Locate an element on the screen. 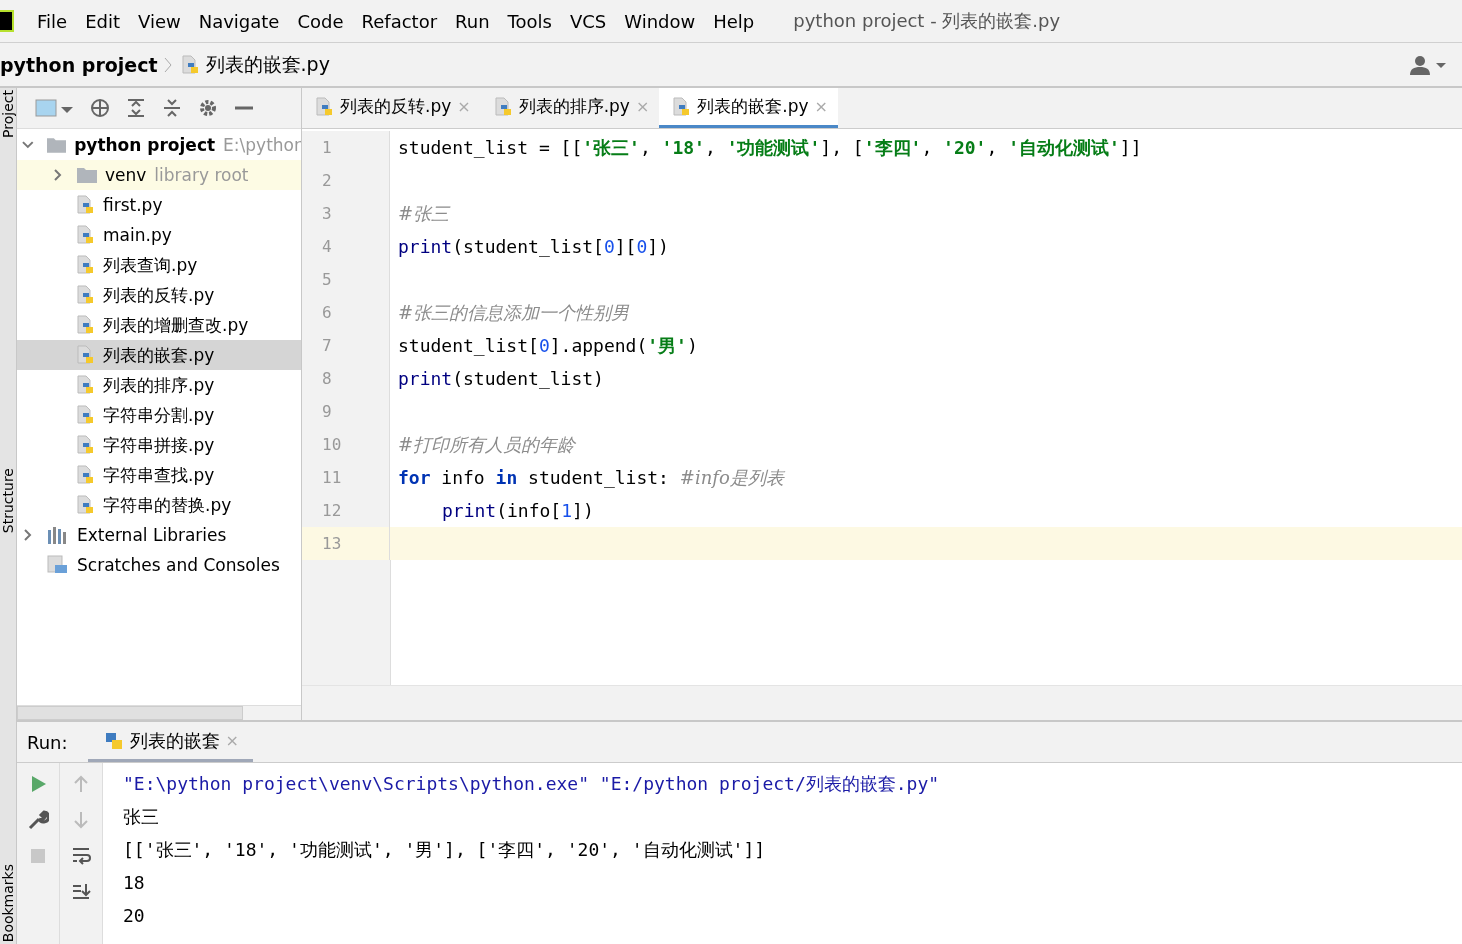  tree-item: External Libraries is located at coordinates (159, 535).